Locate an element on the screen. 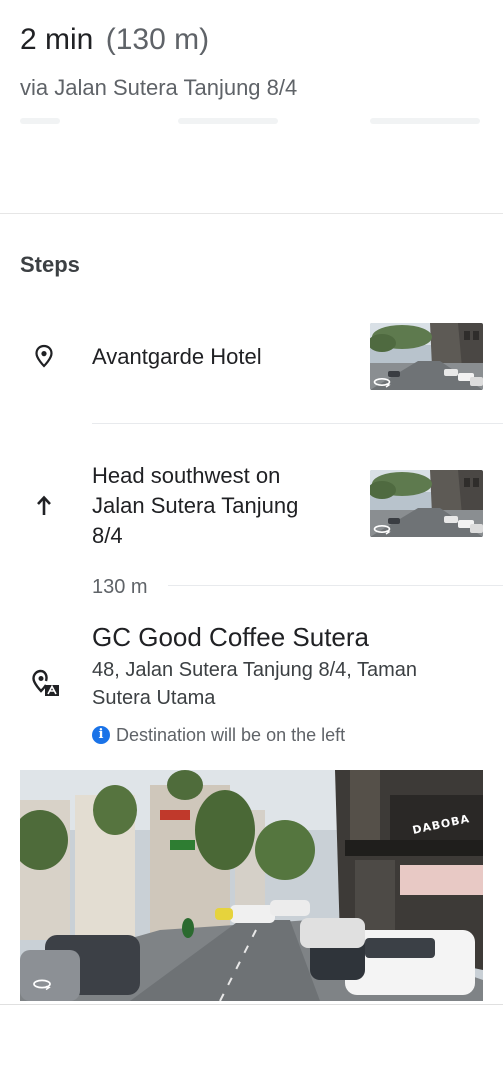  step-instruction-line: 8/4 is located at coordinates (107, 535).